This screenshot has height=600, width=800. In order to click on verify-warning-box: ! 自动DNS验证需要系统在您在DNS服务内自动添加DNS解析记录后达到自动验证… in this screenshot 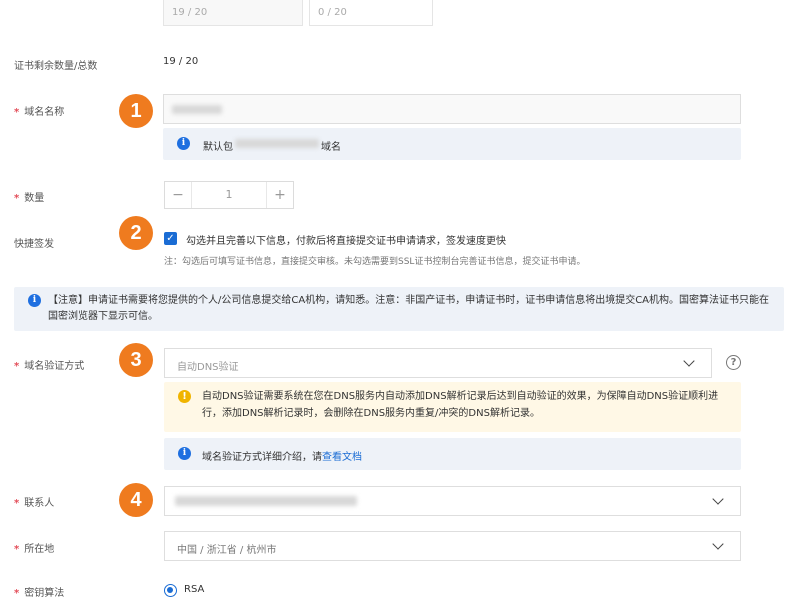, I will do `click(452, 407)`.